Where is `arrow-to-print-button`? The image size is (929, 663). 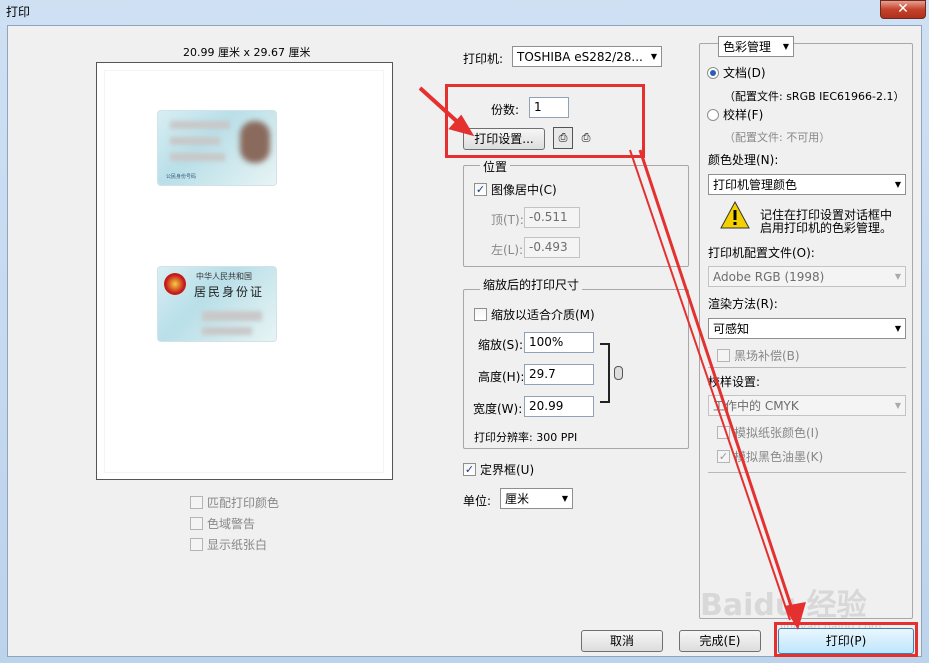 arrow-to-print-button is located at coordinates (717, 389).